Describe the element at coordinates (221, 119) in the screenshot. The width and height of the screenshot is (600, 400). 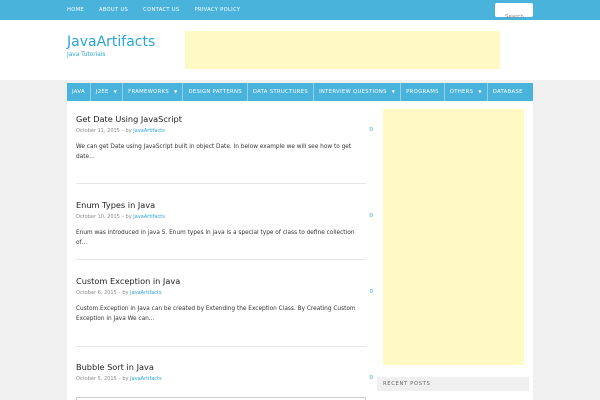
I see `post-title: Get Date Using JavaScript` at that location.